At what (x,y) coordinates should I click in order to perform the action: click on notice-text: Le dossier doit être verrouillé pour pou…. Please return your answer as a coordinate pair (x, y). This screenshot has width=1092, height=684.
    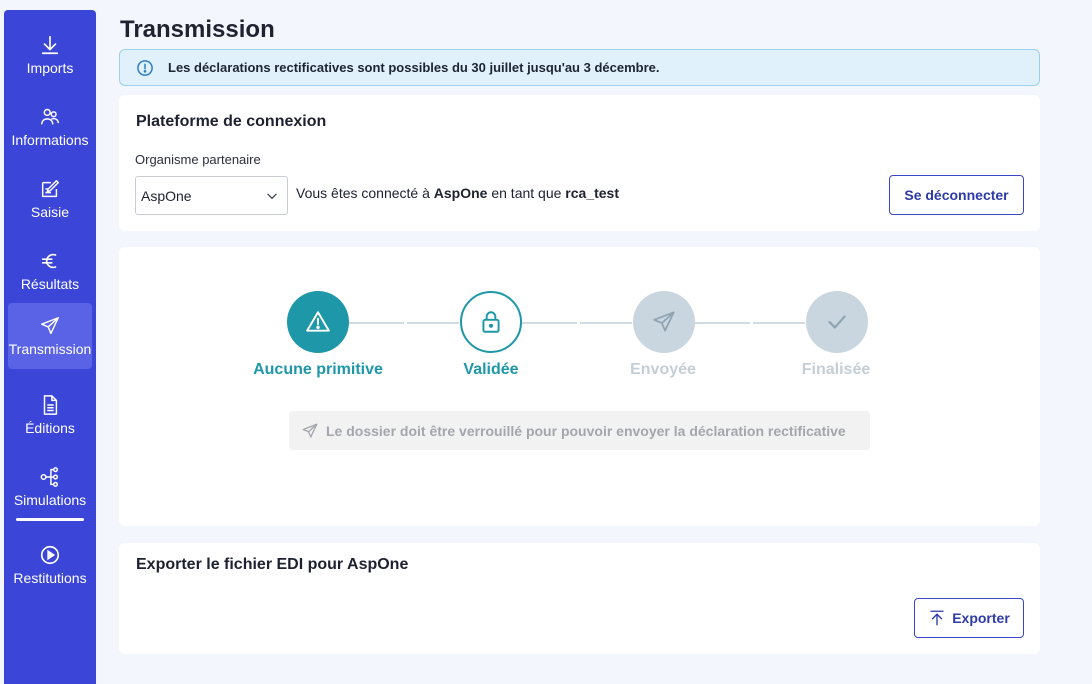
    Looking at the image, I should click on (586, 430).